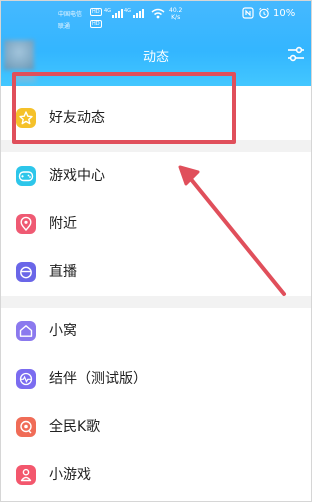  Describe the element at coordinates (296, 54) in the screenshot. I see `settings-sliders-icon` at that location.